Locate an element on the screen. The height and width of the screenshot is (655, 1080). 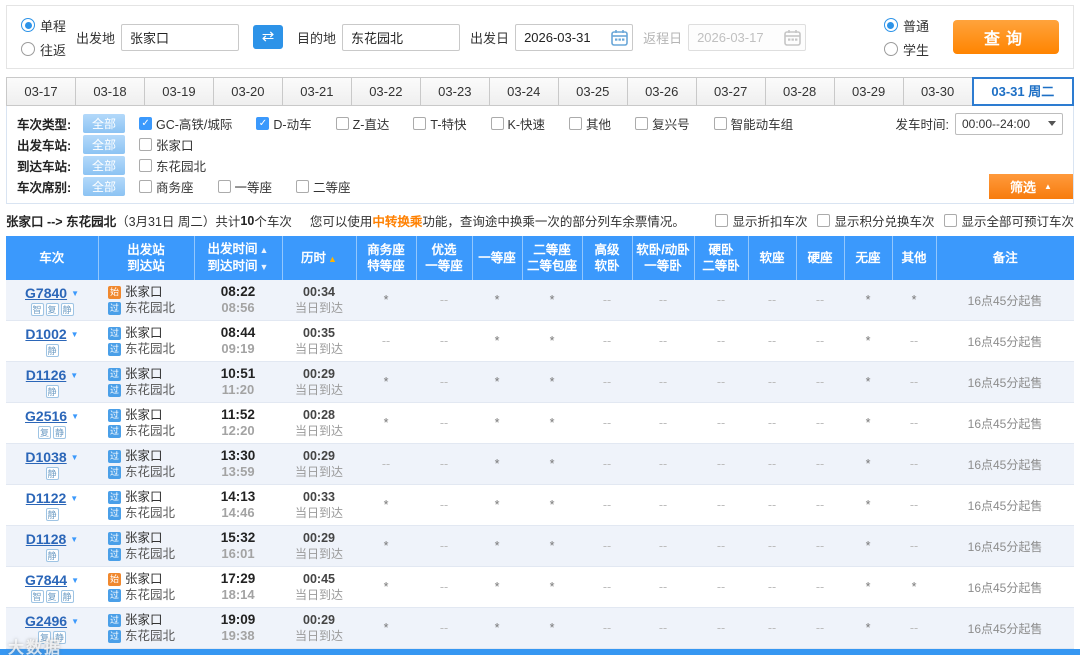
train-number-link: D1128 is located at coordinates (46, 539).